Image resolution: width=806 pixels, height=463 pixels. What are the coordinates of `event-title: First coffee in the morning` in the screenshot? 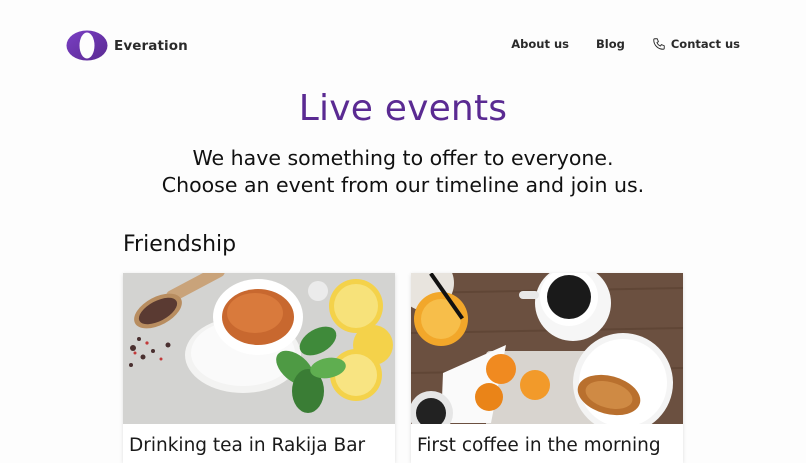 It's located at (539, 445).